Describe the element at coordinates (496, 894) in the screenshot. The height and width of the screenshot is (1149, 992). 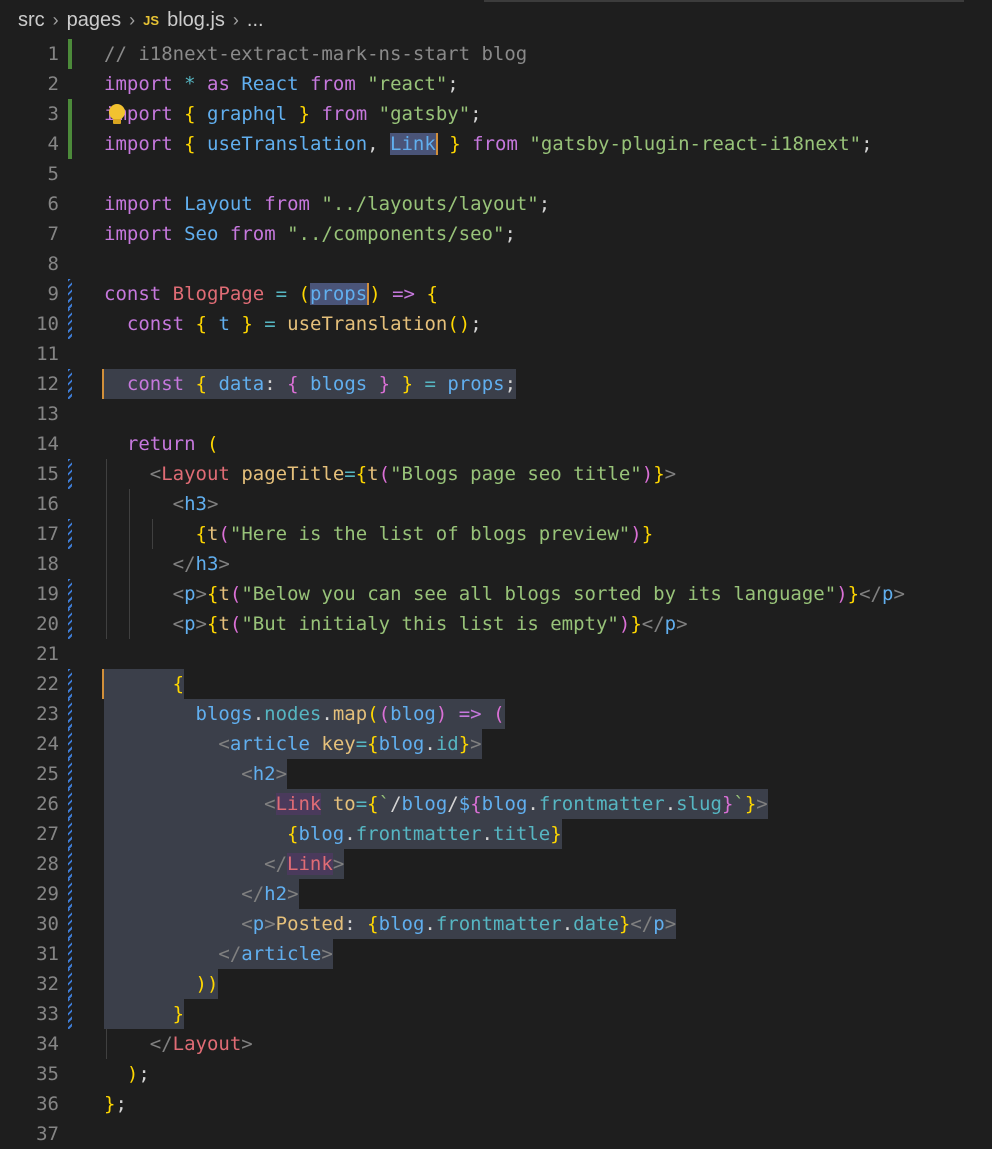
I see `code-line: 29 </h2>` at that location.